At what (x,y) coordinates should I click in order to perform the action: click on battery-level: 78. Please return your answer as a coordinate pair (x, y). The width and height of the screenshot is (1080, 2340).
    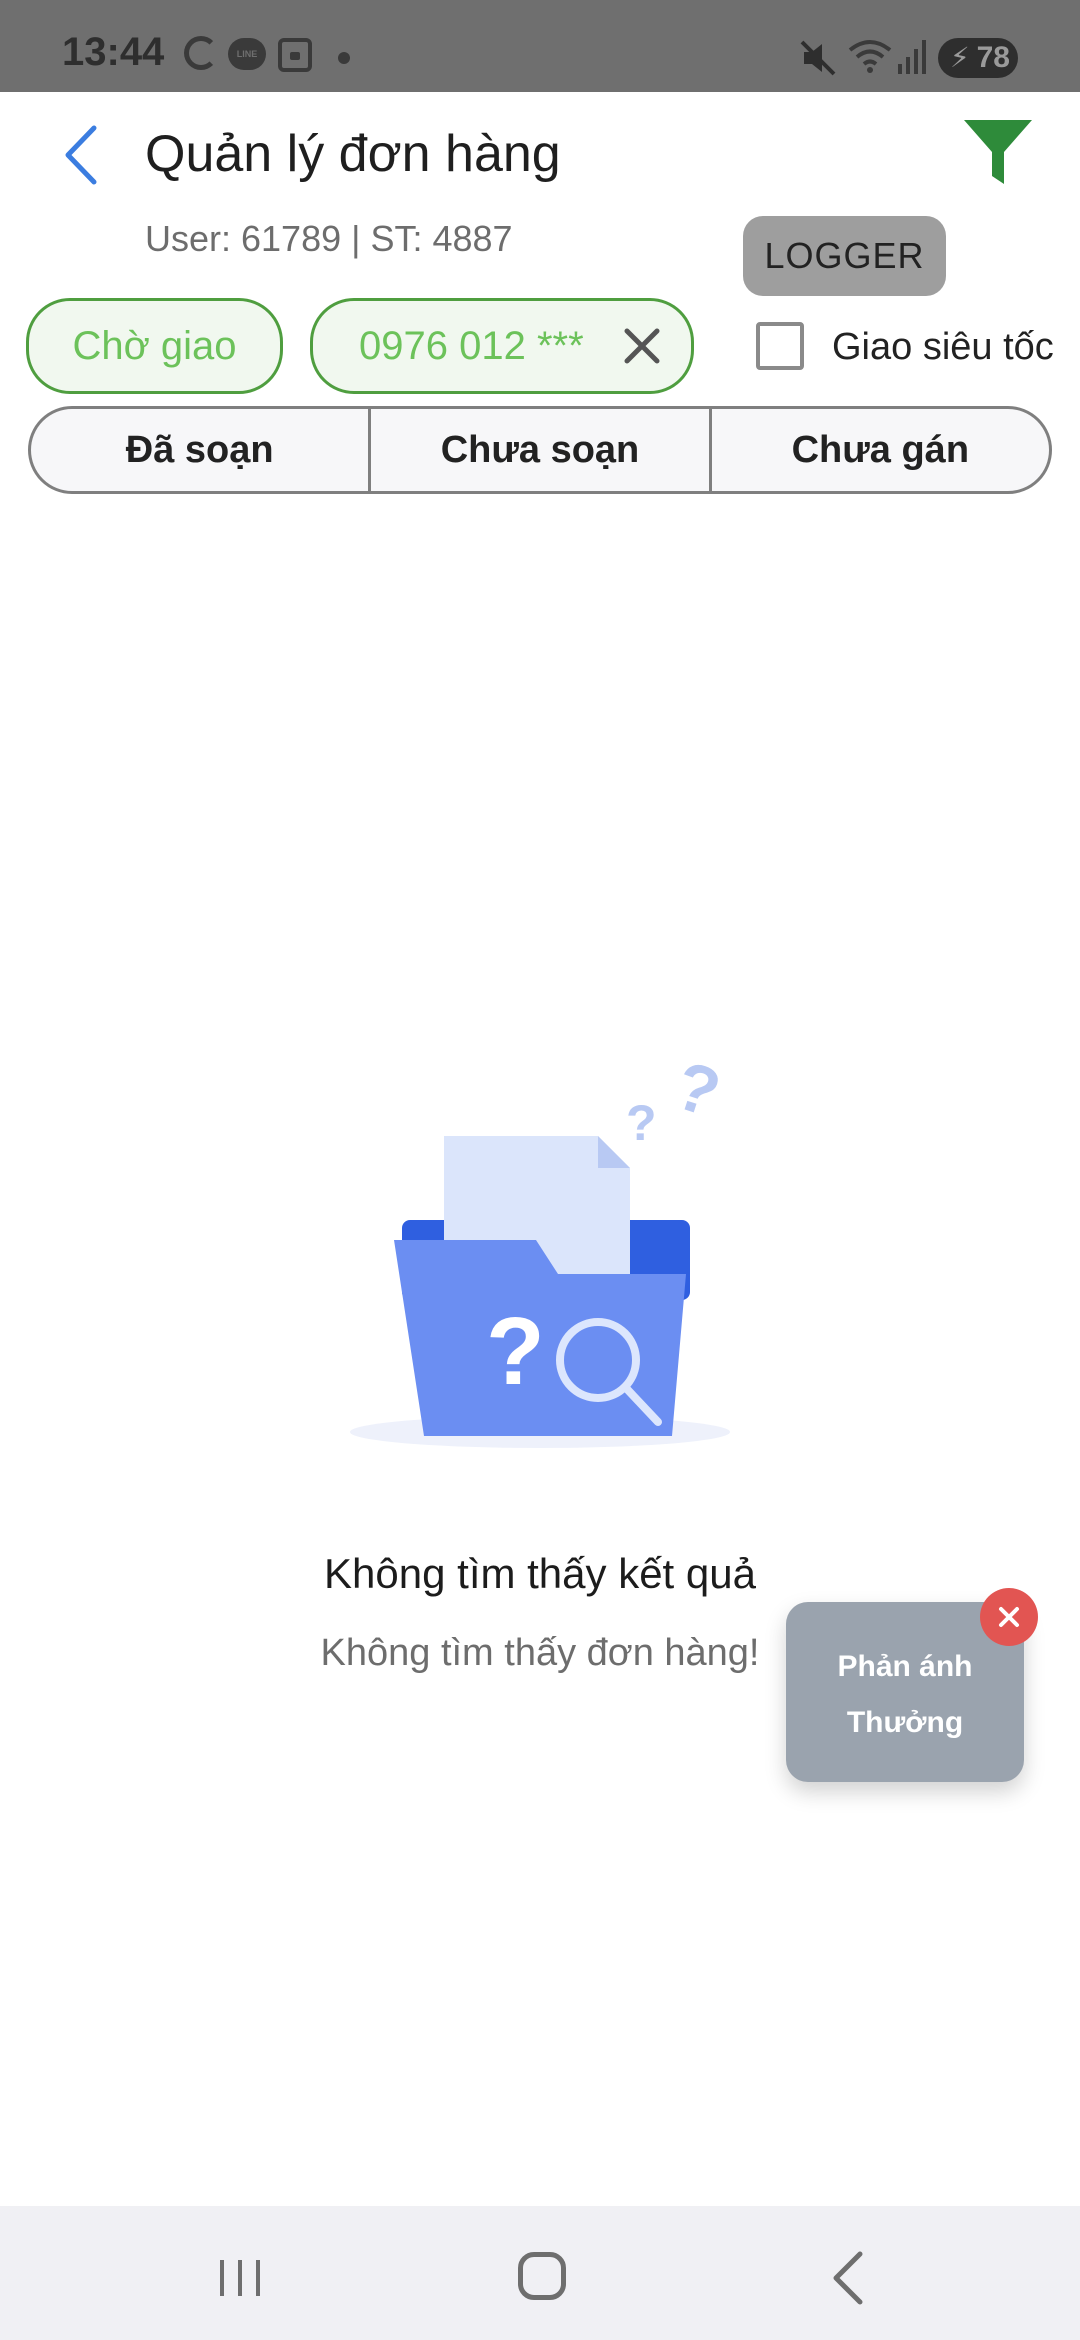
    Looking at the image, I should click on (993, 57).